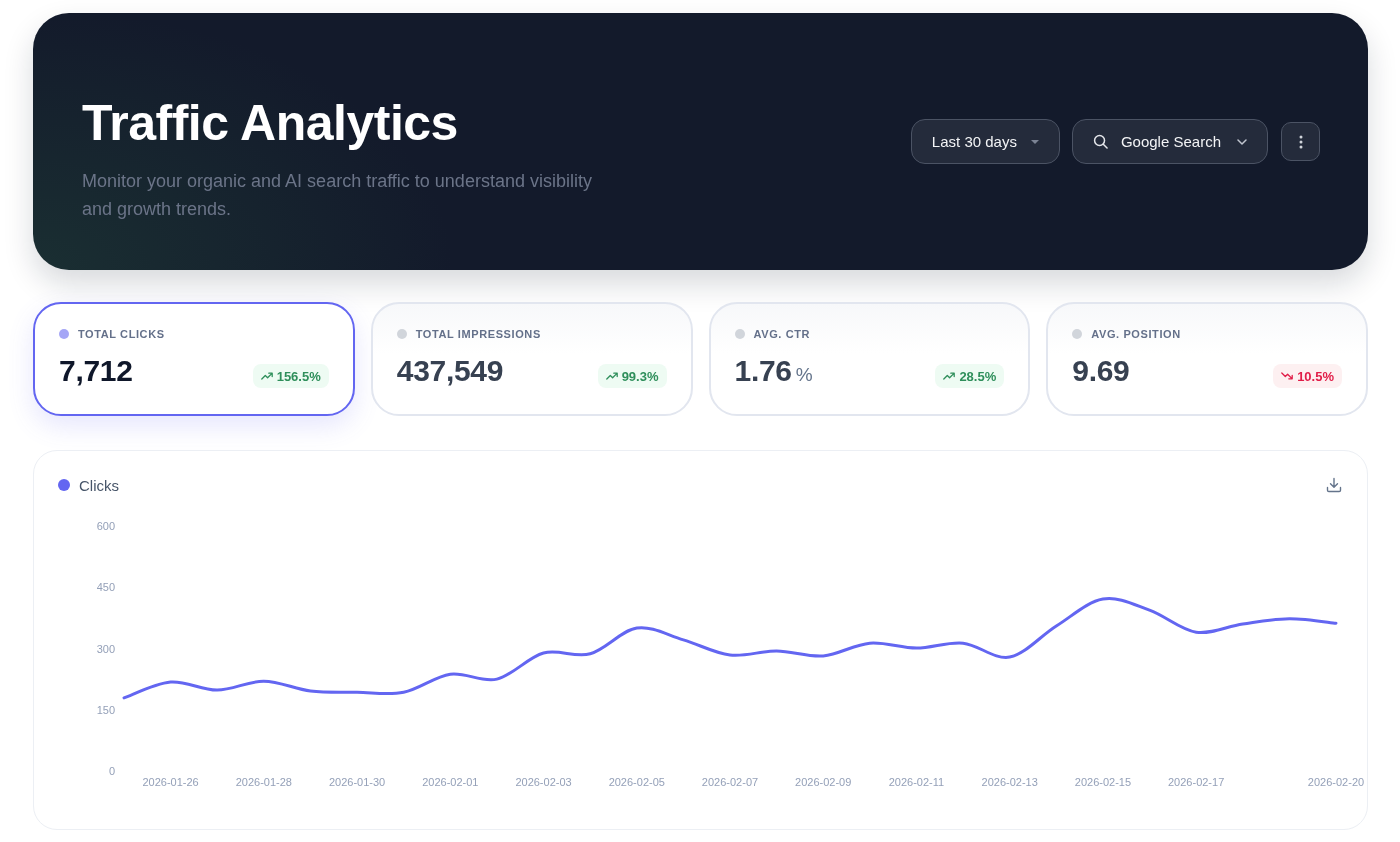 This screenshot has height=842, width=1400. What do you see at coordinates (1103, 782) in the screenshot?
I see `axis-label: 2026-02-15` at bounding box center [1103, 782].